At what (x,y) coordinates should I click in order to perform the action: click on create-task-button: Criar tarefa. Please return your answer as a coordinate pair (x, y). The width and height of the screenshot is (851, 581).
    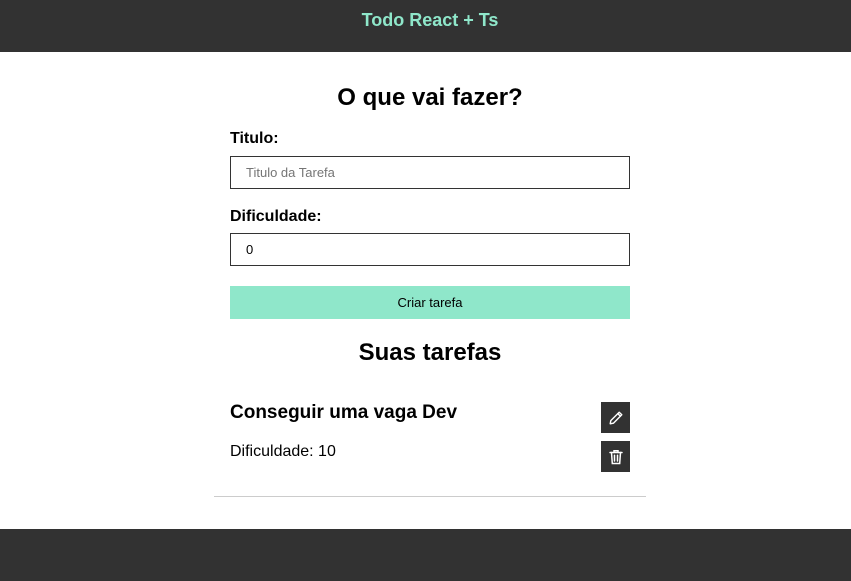
    Looking at the image, I should click on (430, 302).